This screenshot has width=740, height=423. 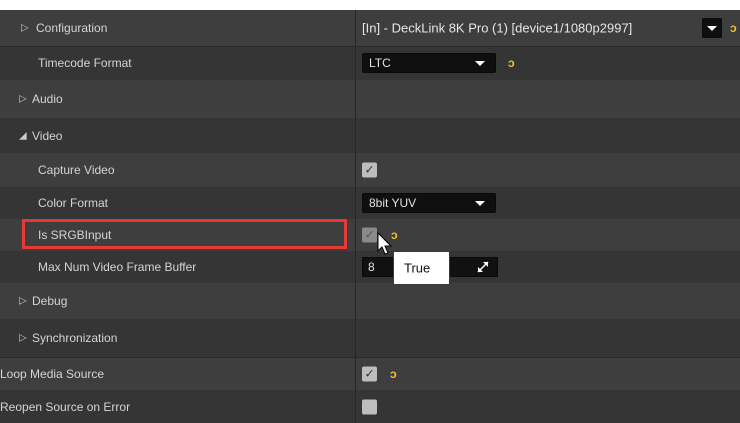 I want to click on resize-icon, so click(x=483, y=267).